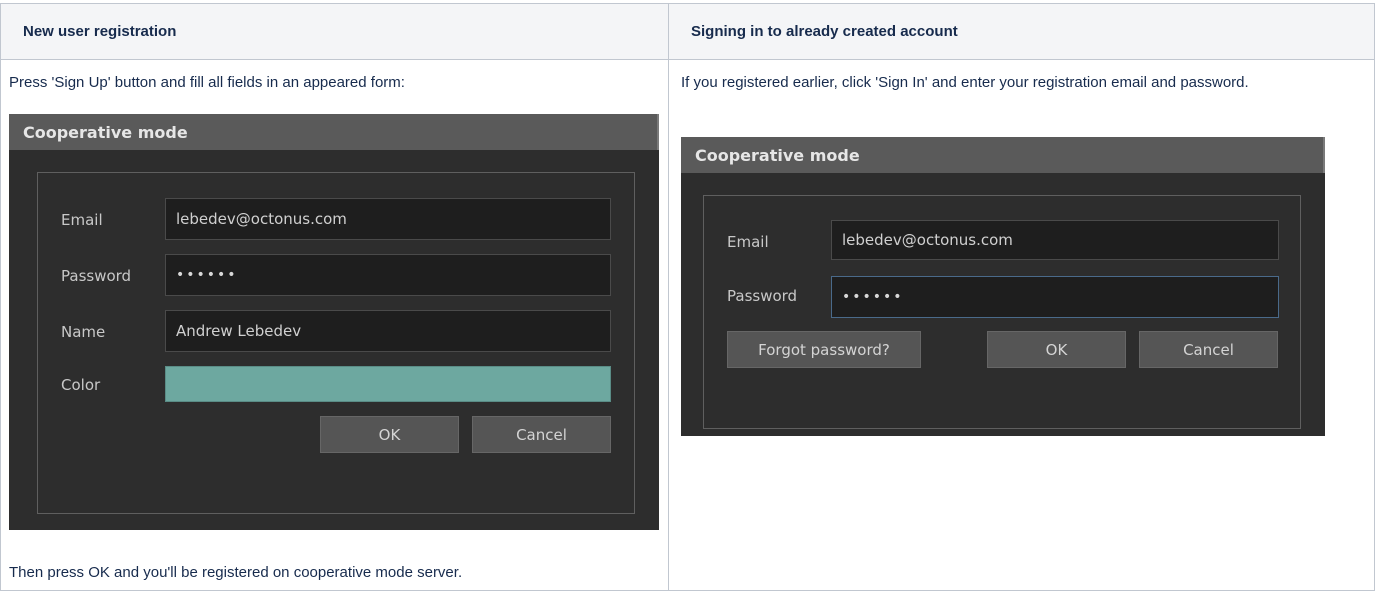 The width and height of the screenshot is (1375, 591). I want to click on password-label: Password, so click(96, 276).